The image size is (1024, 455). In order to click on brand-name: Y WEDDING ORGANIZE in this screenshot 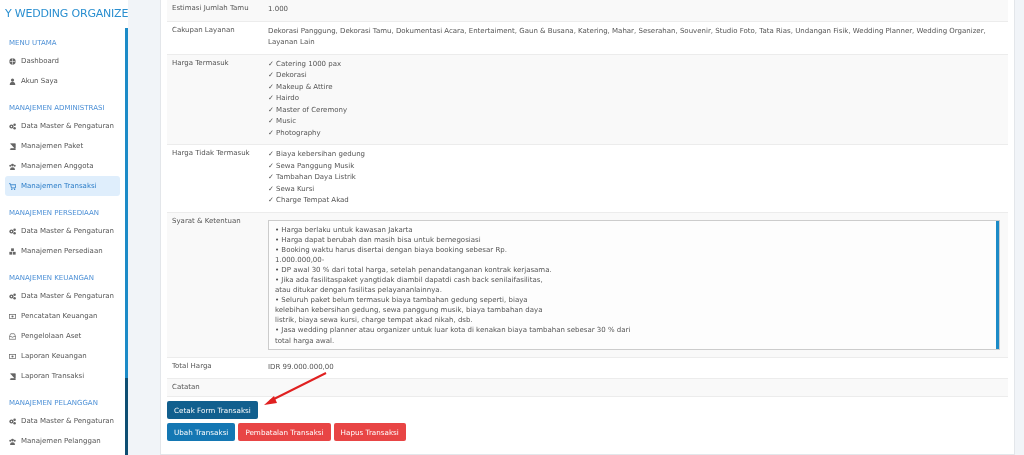, I will do `click(67, 13)`.